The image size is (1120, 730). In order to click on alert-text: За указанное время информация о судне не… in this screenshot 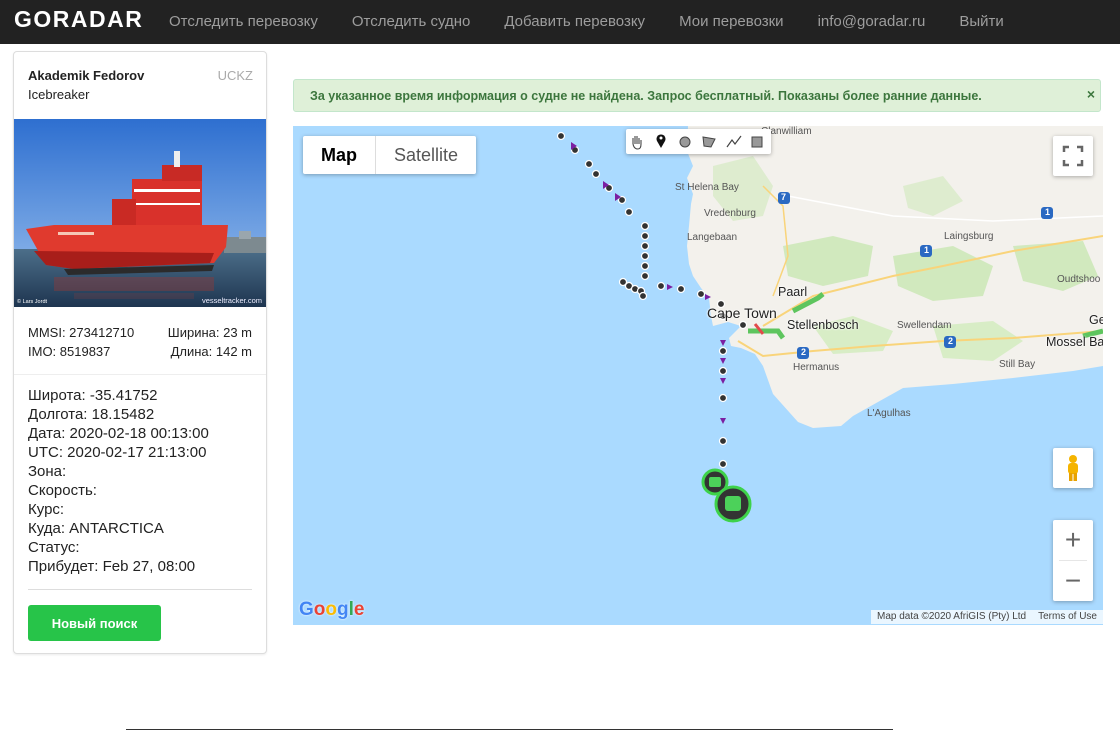, I will do `click(646, 96)`.